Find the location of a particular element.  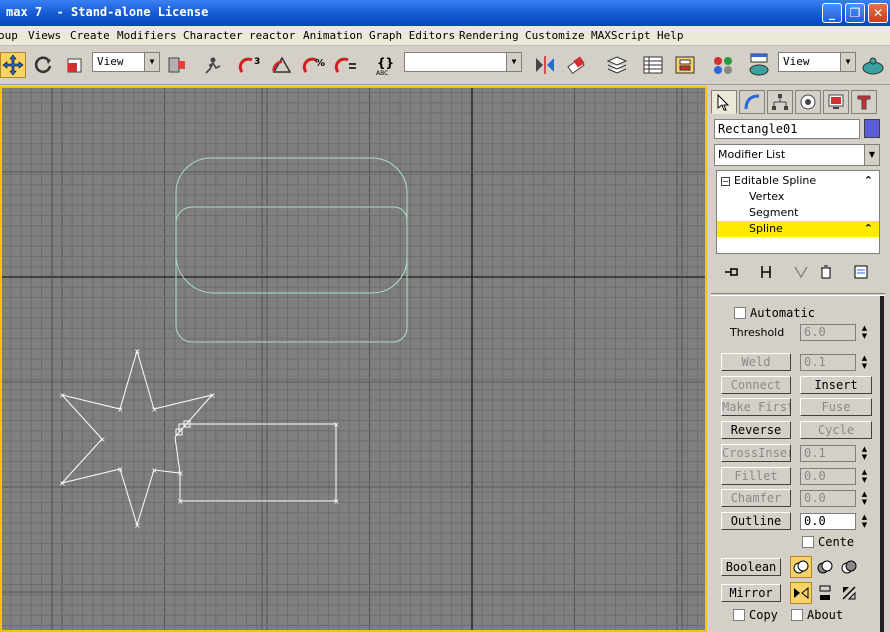

connect-button: Connect is located at coordinates (756, 385).